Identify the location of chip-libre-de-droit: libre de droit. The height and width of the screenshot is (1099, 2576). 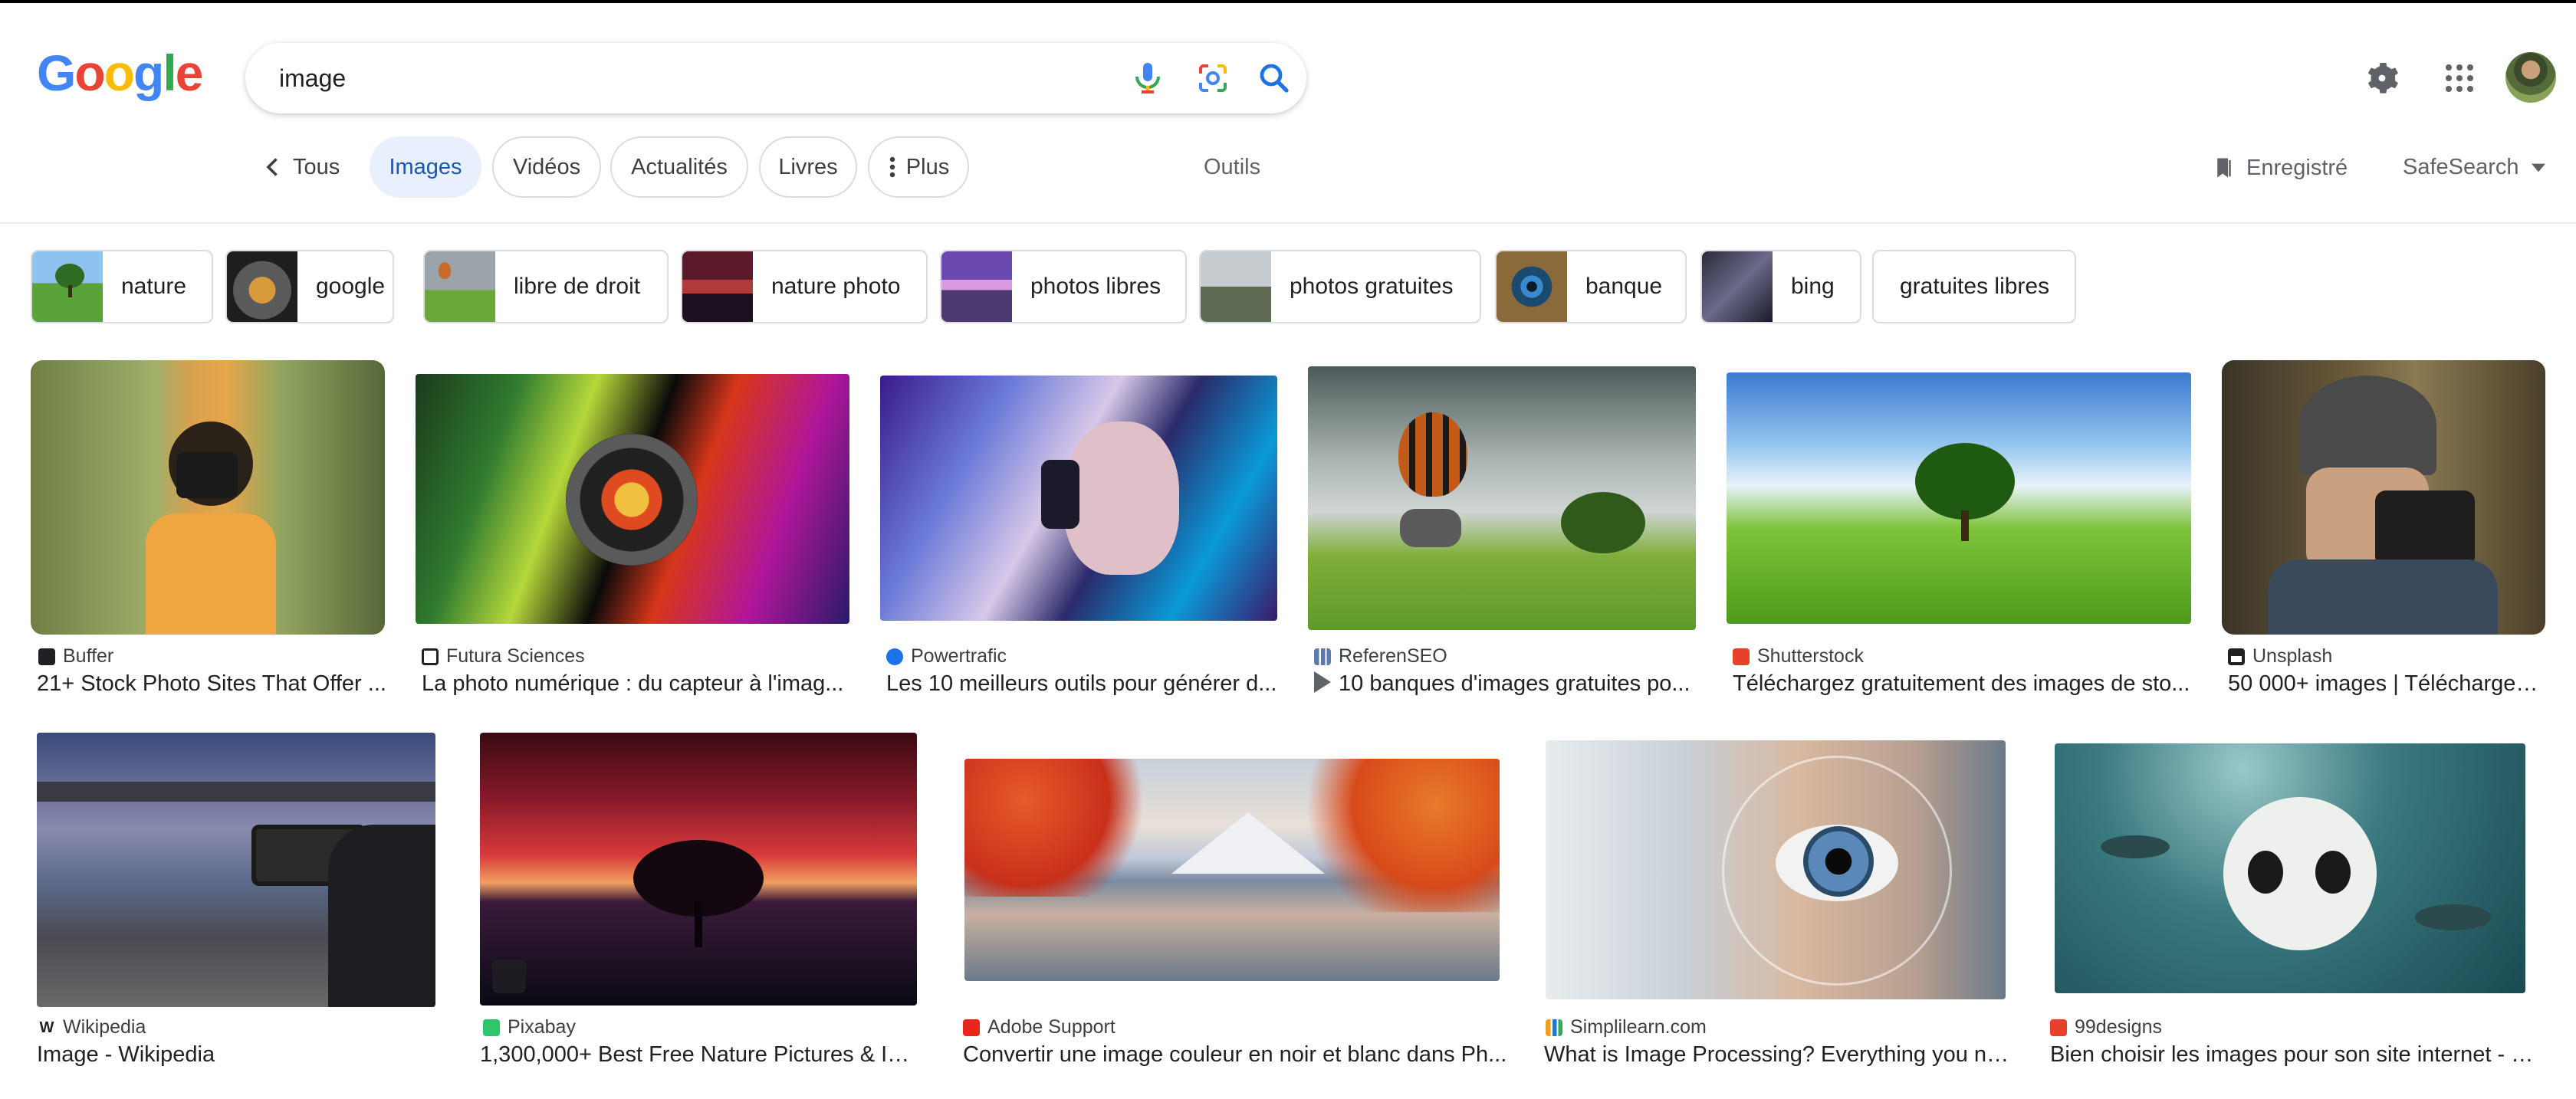
(546, 286).